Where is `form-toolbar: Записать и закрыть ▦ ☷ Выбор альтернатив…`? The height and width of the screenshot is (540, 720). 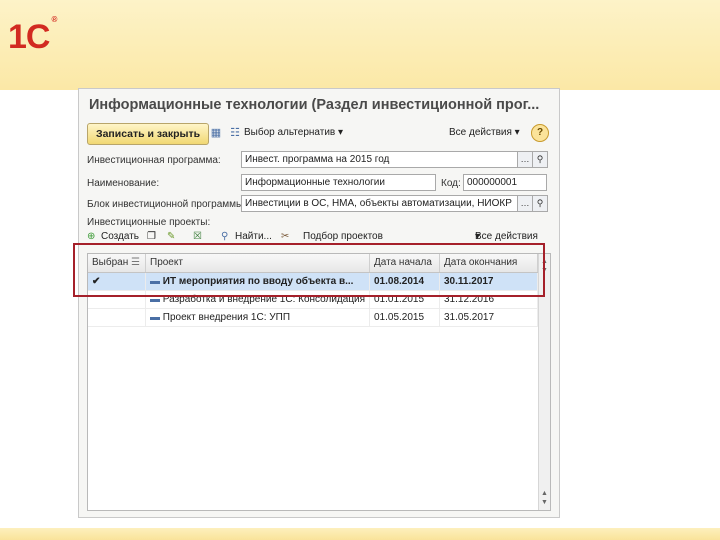
form-toolbar: Записать и закрыть ▦ ☷ Выбор альтернатив… is located at coordinates (318, 134).